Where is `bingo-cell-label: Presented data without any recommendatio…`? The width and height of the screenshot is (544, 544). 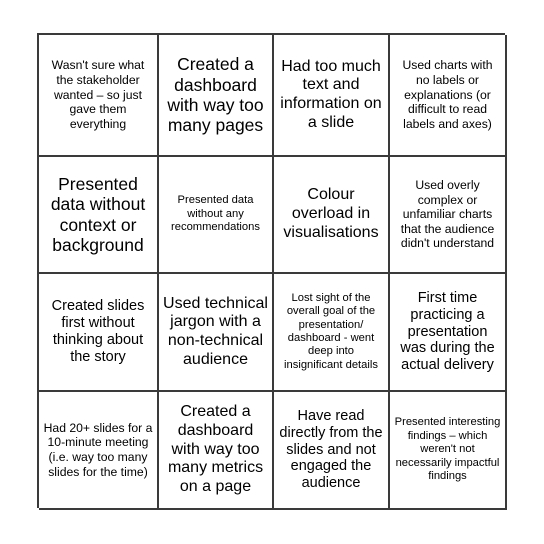 bingo-cell-label: Presented data without any recommendatio… is located at coordinates (215, 214).